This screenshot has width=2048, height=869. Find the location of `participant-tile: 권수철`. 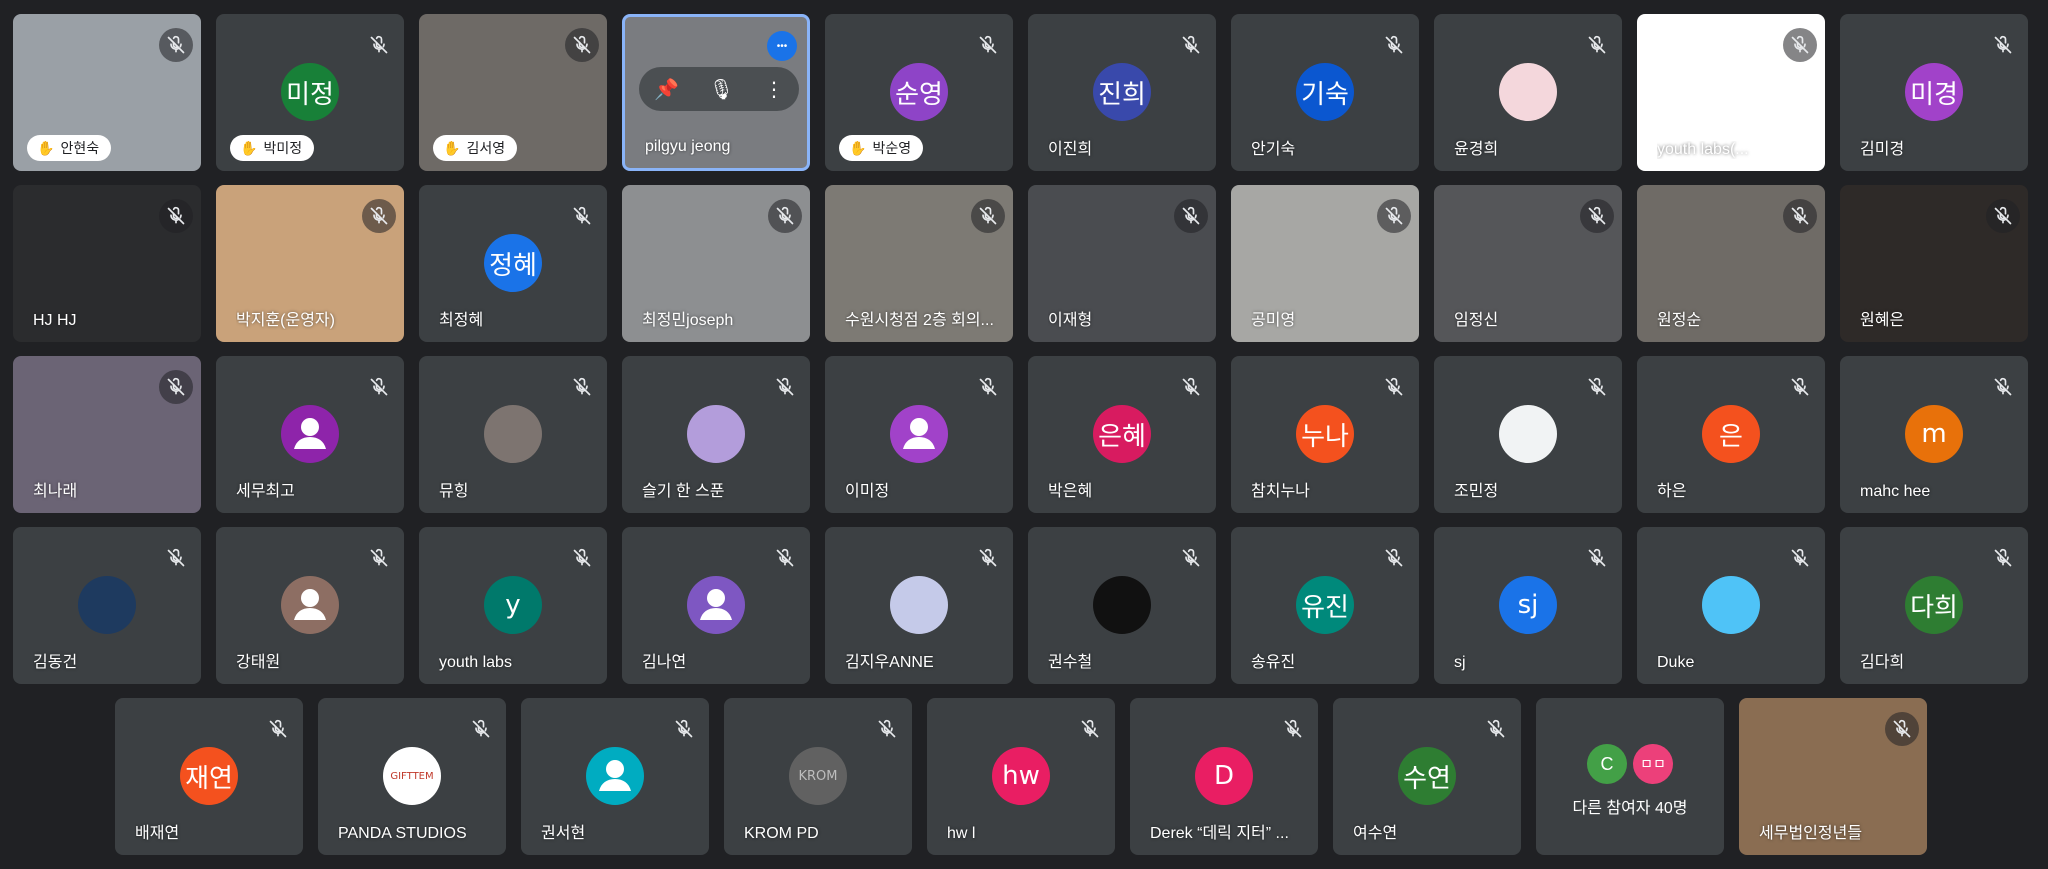

participant-tile: 권수철 is located at coordinates (1122, 605).